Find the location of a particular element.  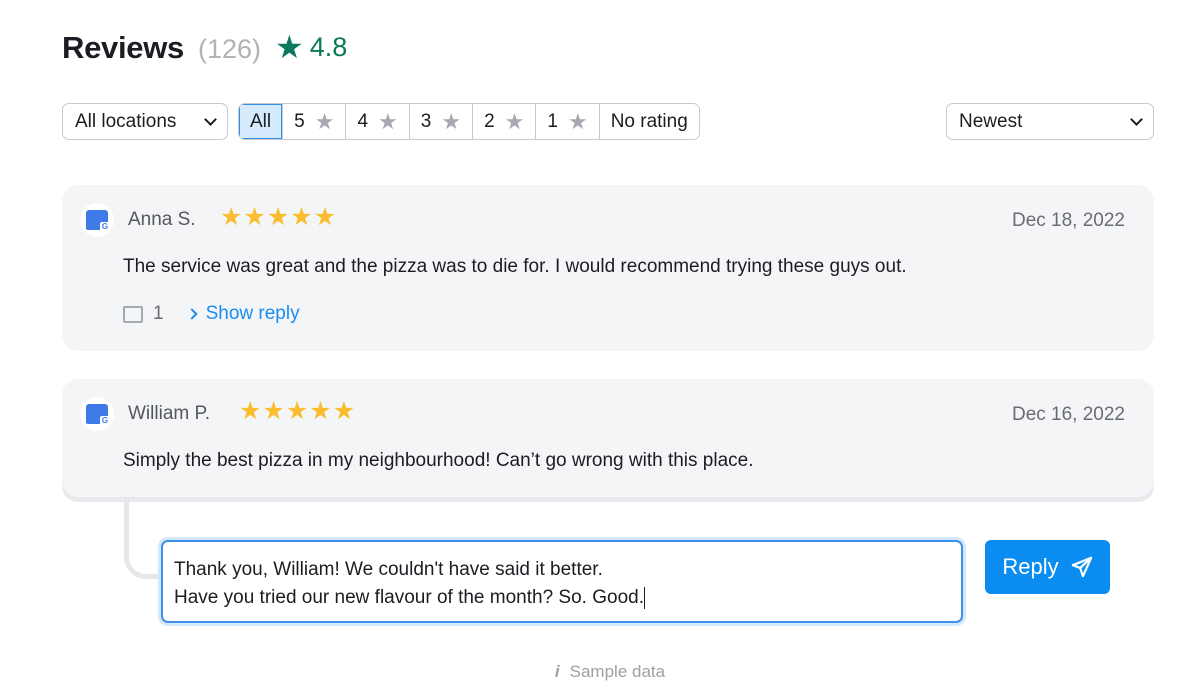

average-rating-value: 4.8 is located at coordinates (328, 46).